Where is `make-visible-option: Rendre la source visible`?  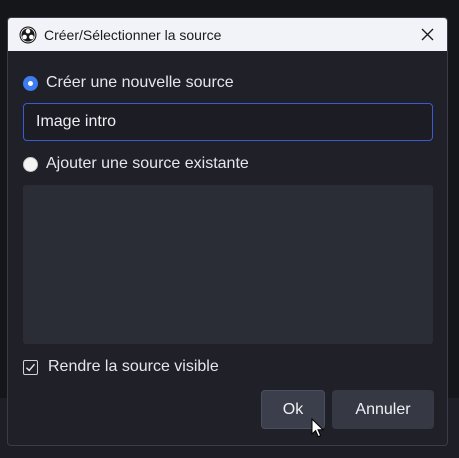
make-visible-option: Rendre la source visible is located at coordinates (121, 367).